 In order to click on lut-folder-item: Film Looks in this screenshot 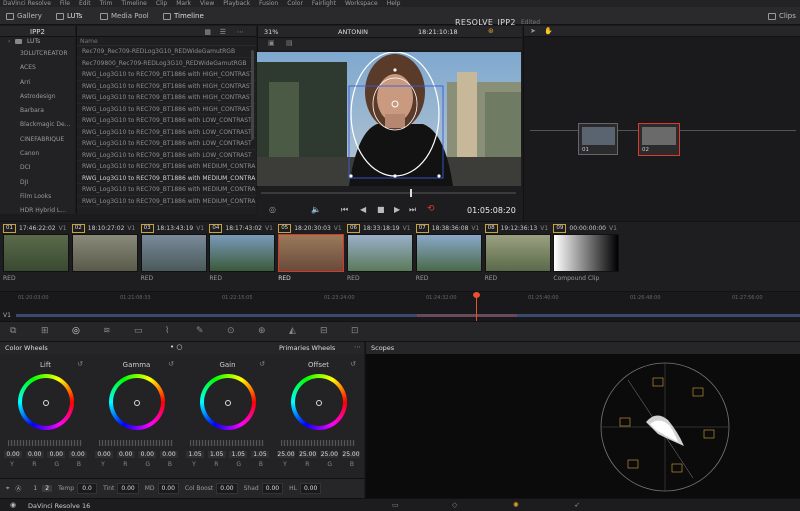, I will do `click(37, 197)`.